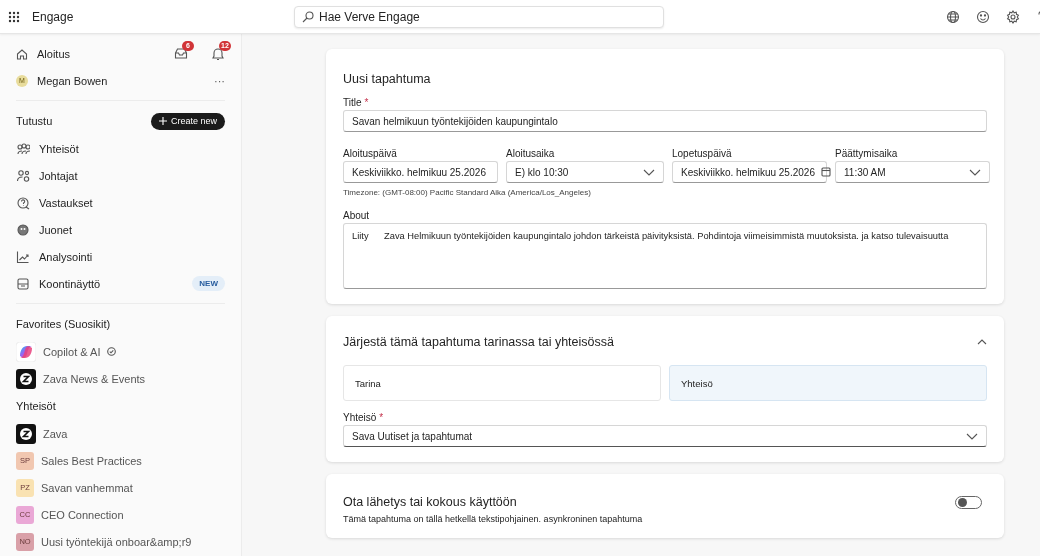  Describe the element at coordinates (162, 121) in the screenshot. I see `plus-icon` at that location.